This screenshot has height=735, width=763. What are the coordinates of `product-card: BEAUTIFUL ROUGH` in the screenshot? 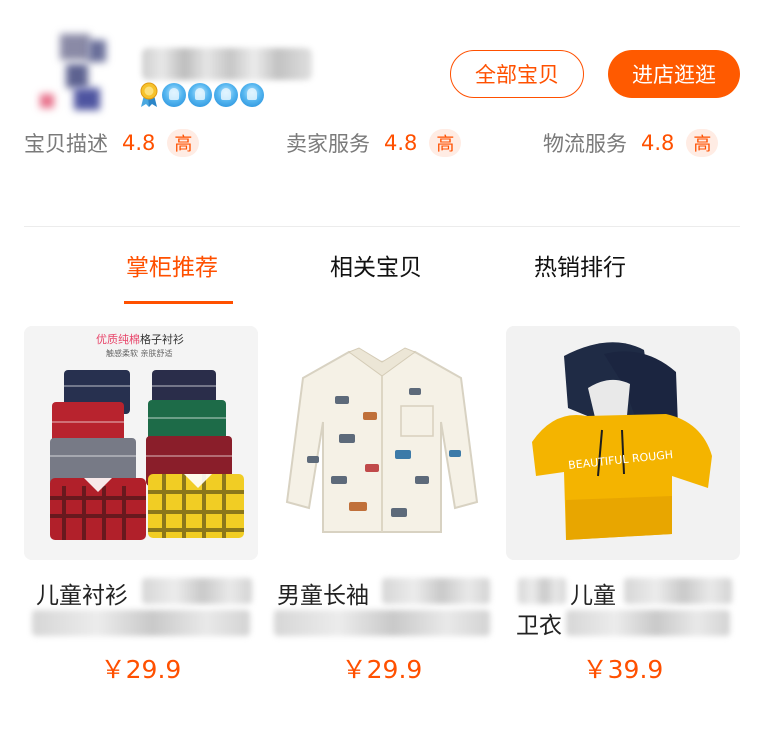 It's located at (623, 443).